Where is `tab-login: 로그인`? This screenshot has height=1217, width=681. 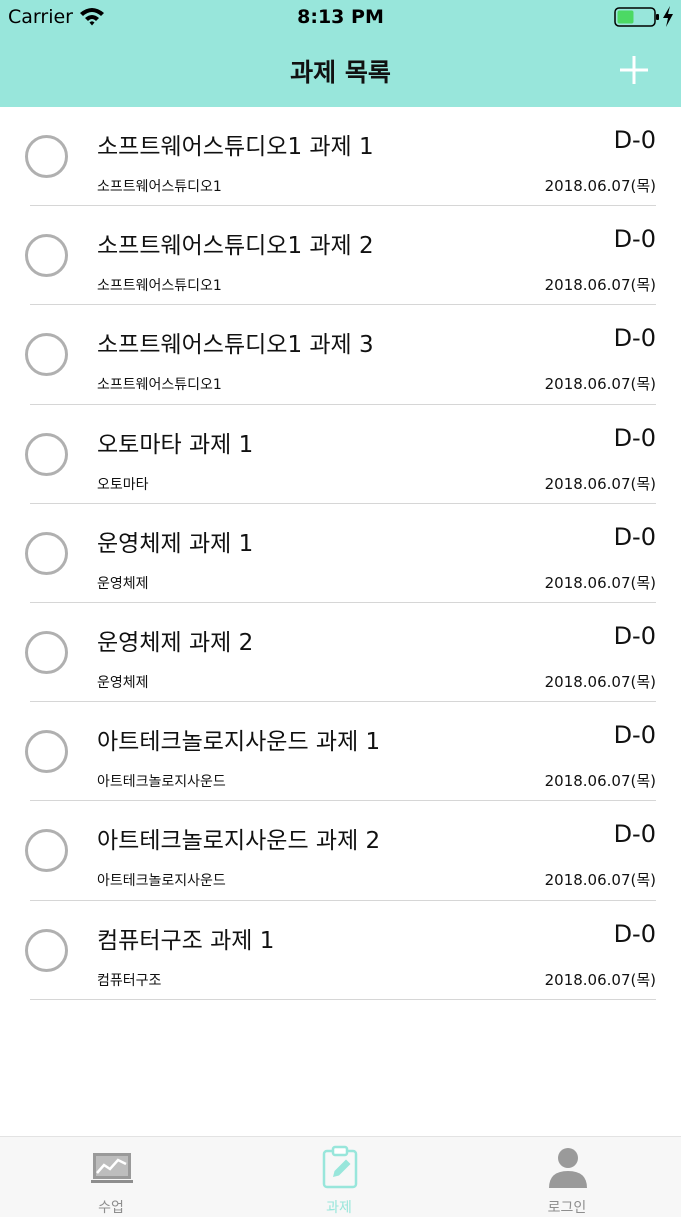 tab-login: 로그인 is located at coordinates (567, 1177).